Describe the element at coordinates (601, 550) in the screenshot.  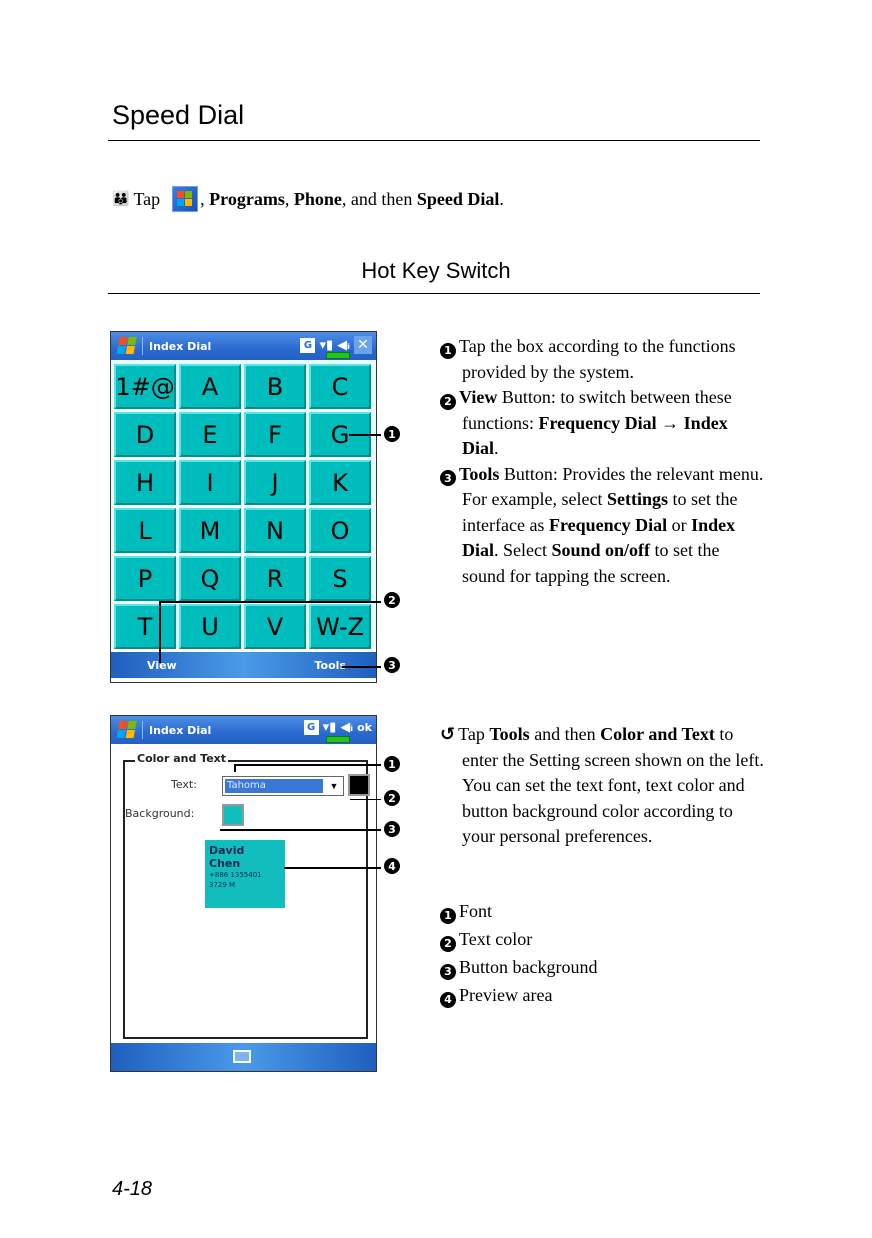
I see `bold-term: Sound on/off` at that location.